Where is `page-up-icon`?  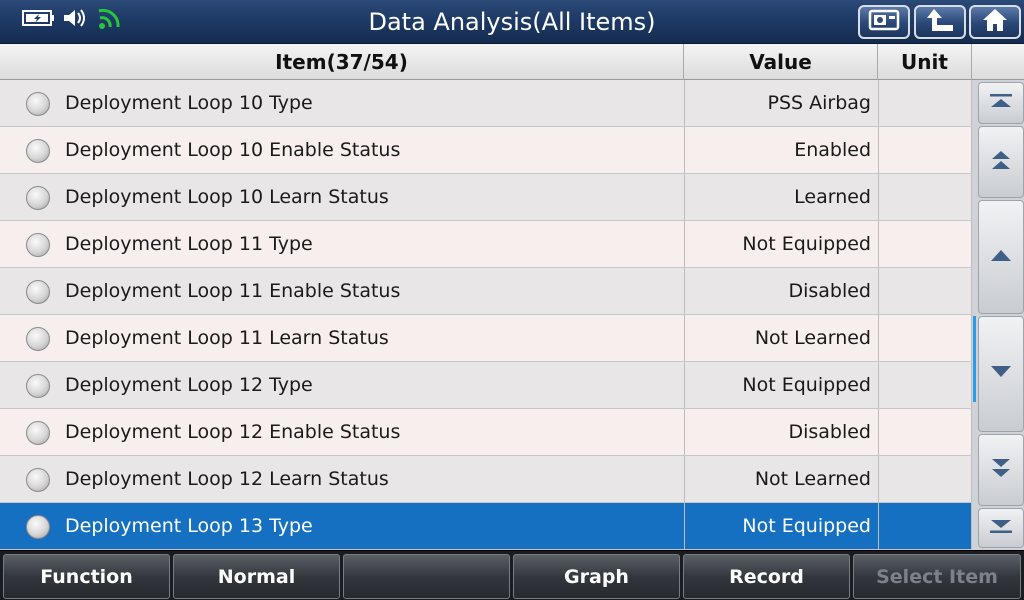
page-up-icon is located at coordinates (1001, 162).